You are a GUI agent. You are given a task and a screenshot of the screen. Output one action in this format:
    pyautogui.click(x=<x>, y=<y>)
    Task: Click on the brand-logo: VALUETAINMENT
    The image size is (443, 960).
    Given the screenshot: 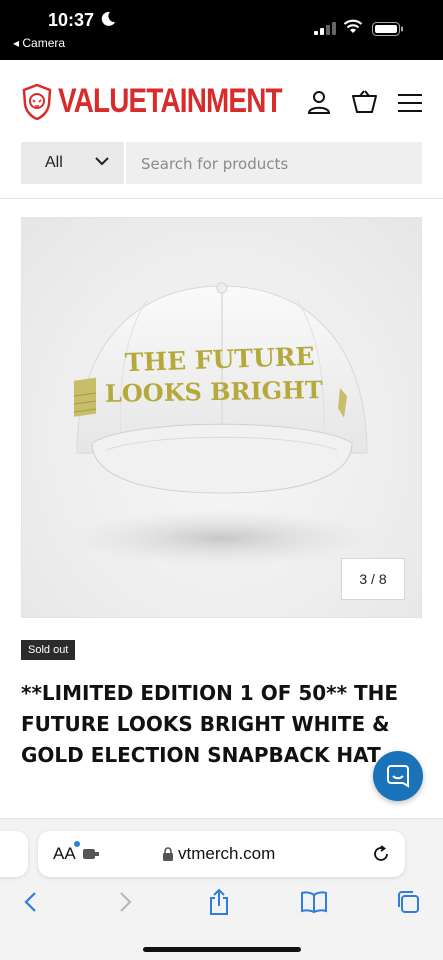 What is the action you would take?
    pyautogui.click(x=176, y=101)
    